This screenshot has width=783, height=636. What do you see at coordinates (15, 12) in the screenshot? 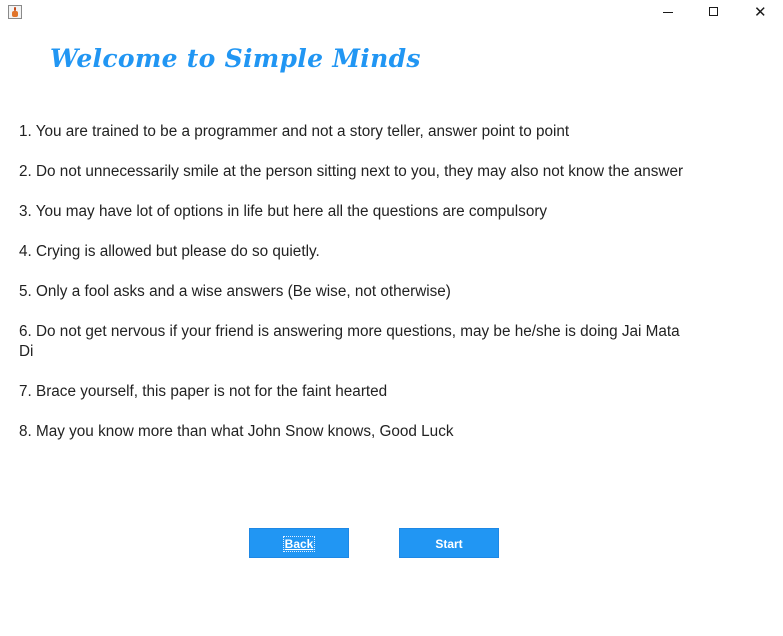
I see `java-app-icon` at bounding box center [15, 12].